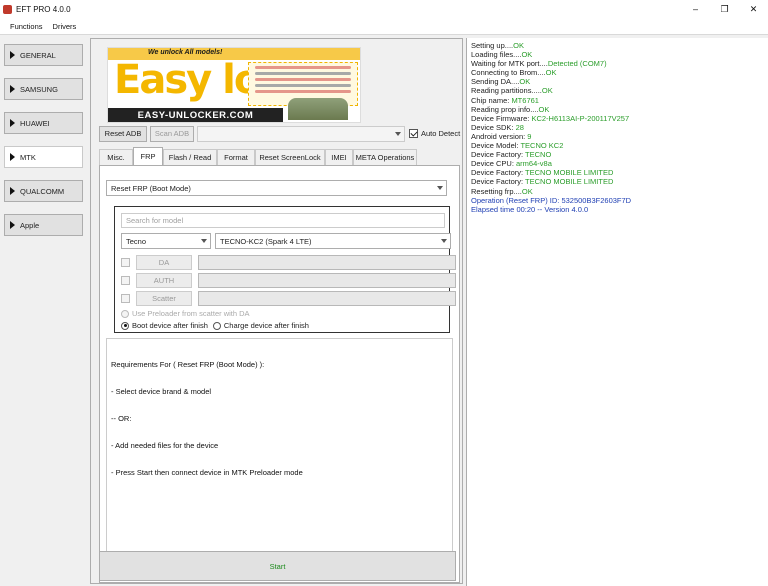 The width and height of the screenshot is (768, 586). Describe the element at coordinates (290, 157) in the screenshot. I see `tab-reset-screenlock: Reset ScreenLock` at that location.